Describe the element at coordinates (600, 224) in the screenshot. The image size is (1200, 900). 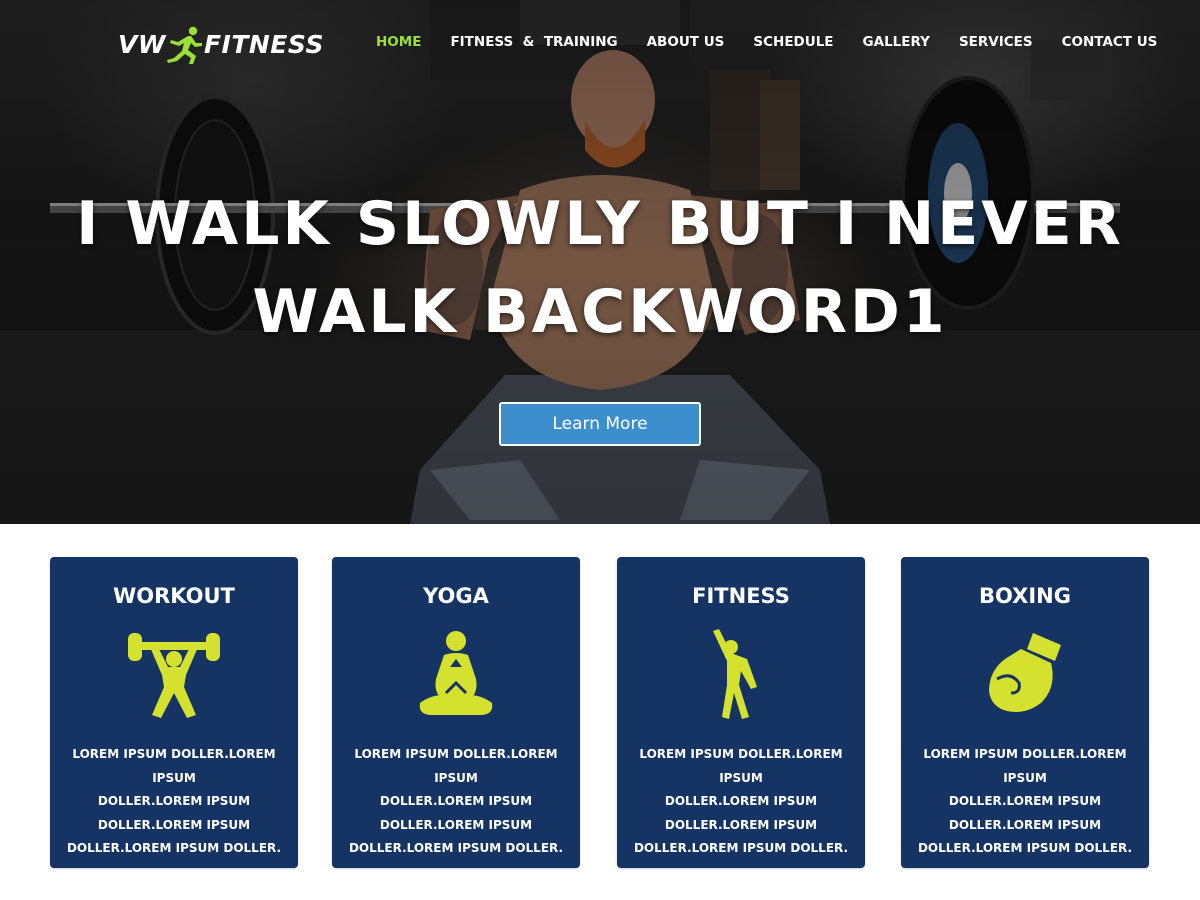
I see `hero-title-line-1: I WALK SLOWLY BUT I NEVER` at that location.